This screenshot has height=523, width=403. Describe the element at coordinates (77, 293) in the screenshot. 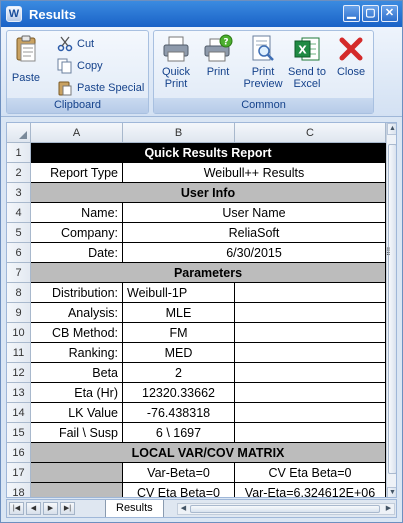

I see `param-label-cell: Distribution:` at that location.